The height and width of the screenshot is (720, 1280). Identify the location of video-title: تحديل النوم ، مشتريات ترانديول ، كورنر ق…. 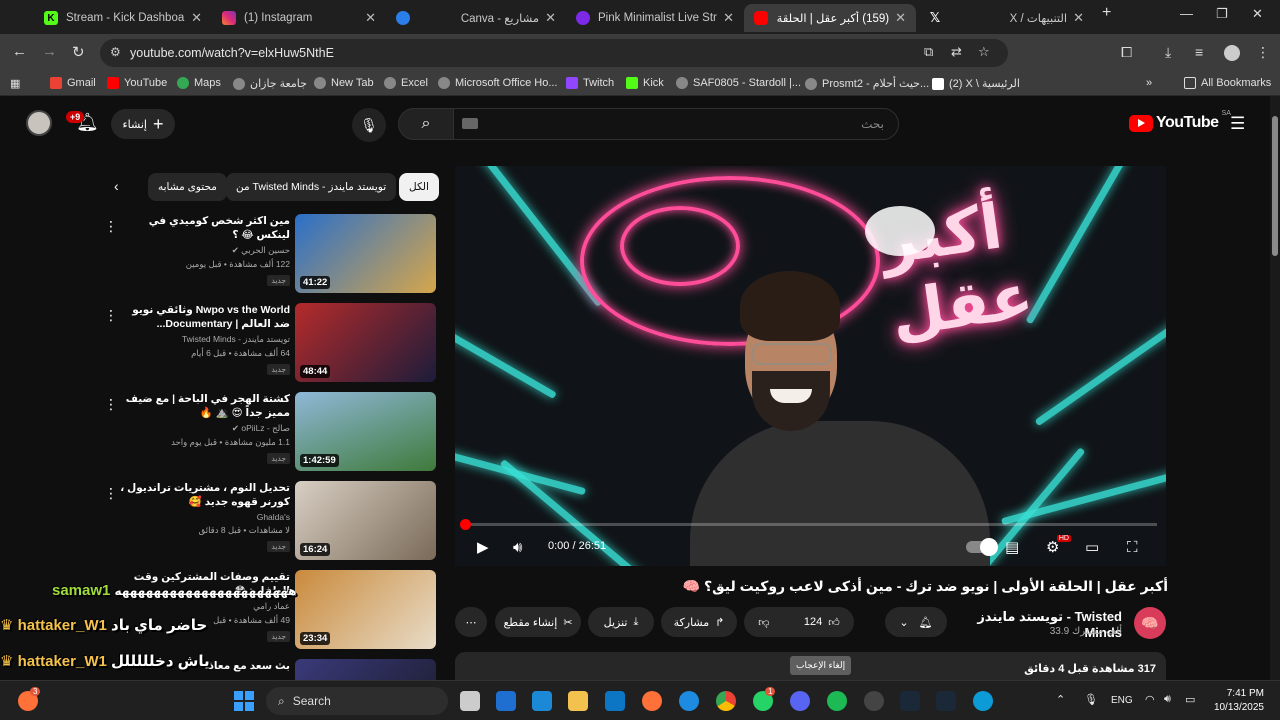
(205, 495).